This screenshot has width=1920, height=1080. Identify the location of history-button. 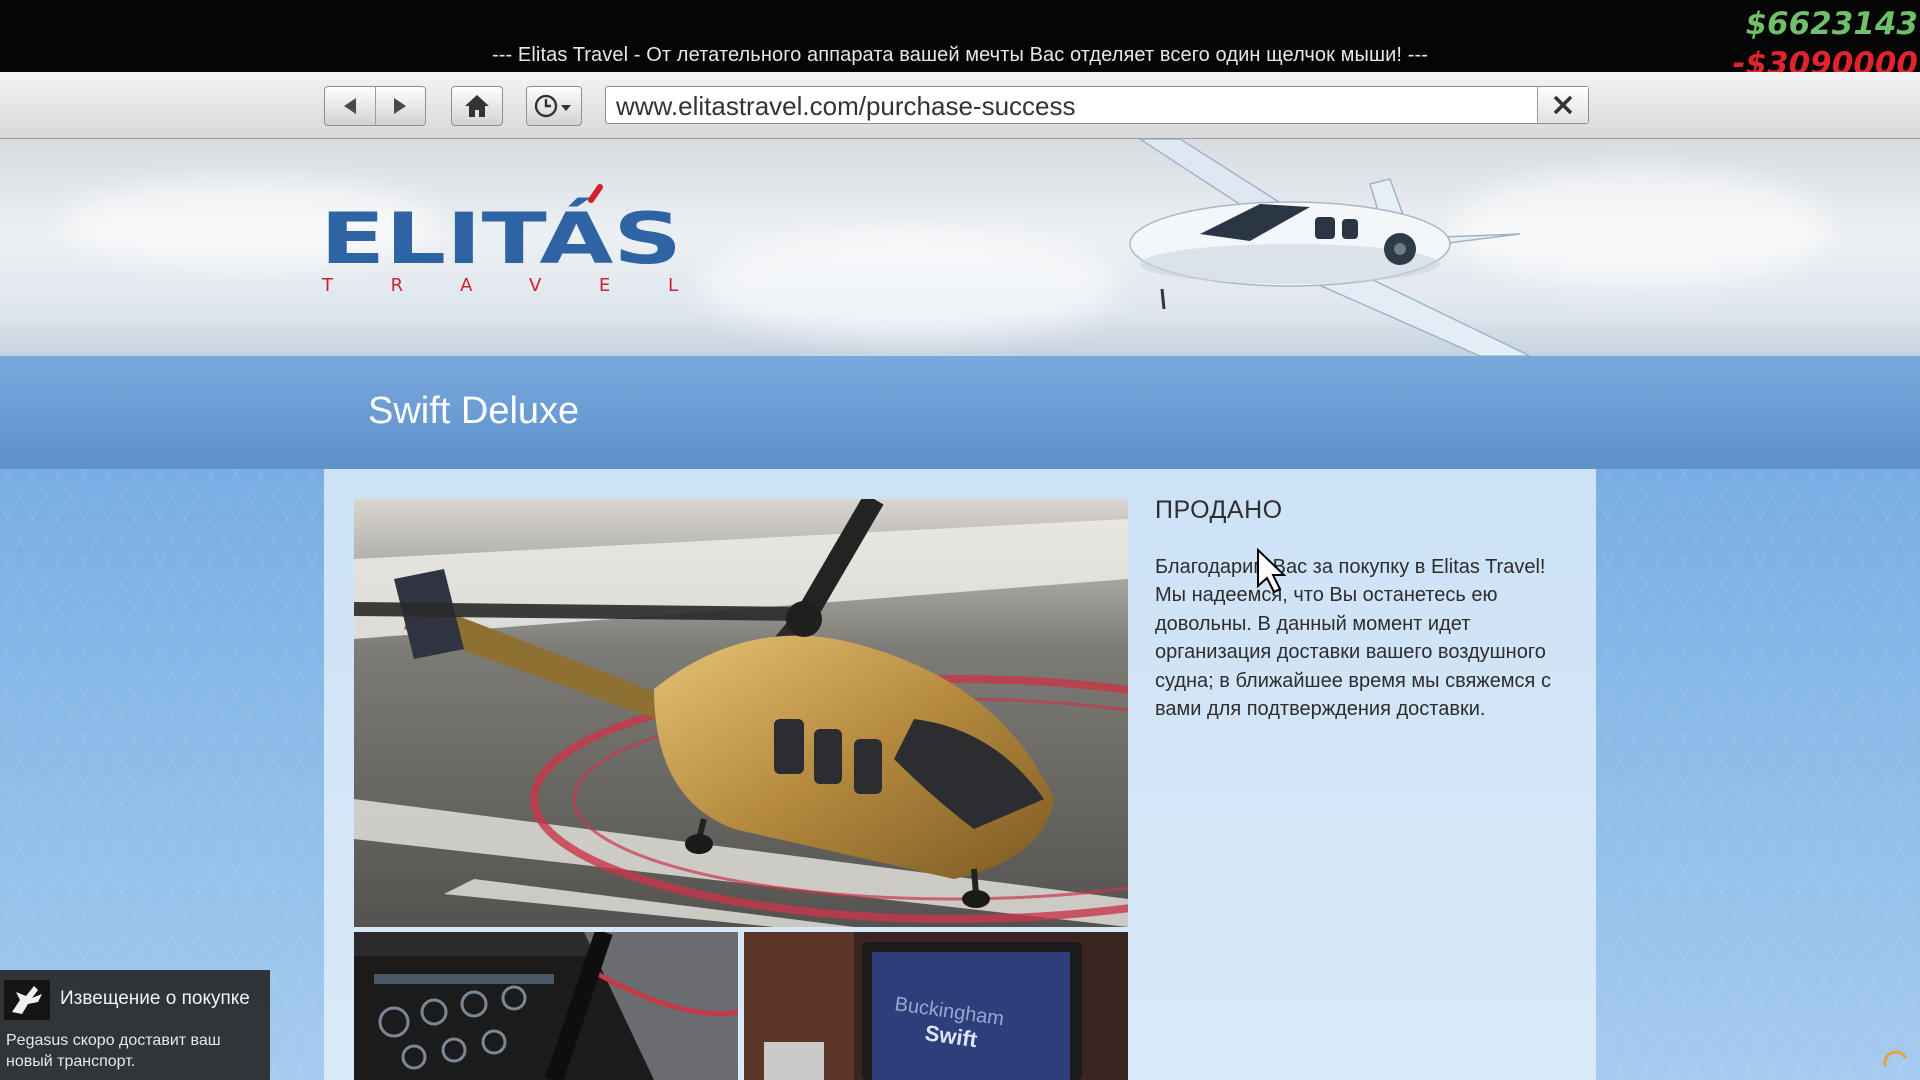
(554, 106).